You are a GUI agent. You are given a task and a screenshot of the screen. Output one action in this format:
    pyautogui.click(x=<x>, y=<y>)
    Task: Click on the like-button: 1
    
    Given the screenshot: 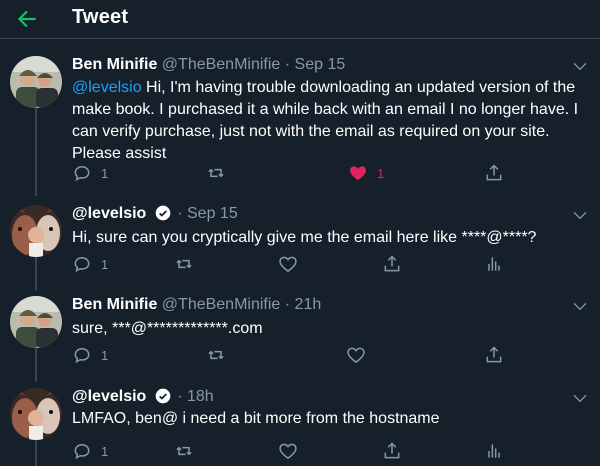 What is the action you would take?
    pyautogui.click(x=366, y=173)
    